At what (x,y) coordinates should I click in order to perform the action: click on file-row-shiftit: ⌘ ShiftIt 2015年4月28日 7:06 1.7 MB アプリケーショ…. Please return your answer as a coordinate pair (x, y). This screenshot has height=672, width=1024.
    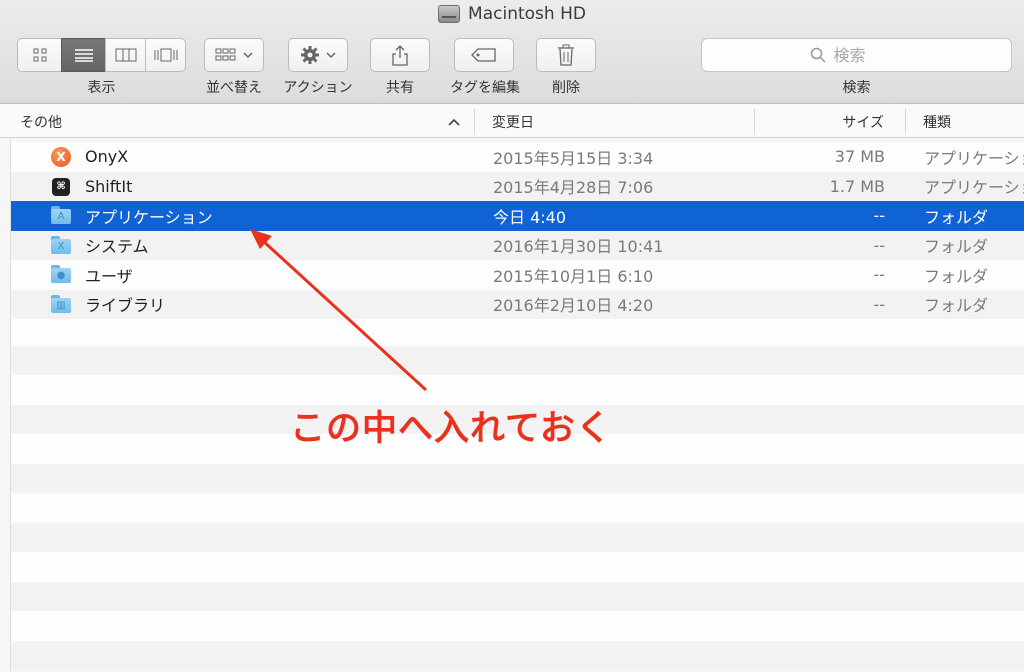
    Looking at the image, I should click on (517, 186).